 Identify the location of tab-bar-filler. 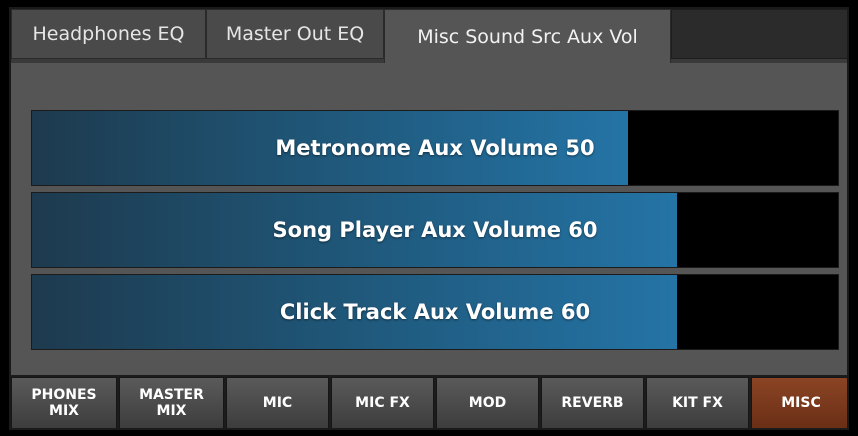
(759, 34).